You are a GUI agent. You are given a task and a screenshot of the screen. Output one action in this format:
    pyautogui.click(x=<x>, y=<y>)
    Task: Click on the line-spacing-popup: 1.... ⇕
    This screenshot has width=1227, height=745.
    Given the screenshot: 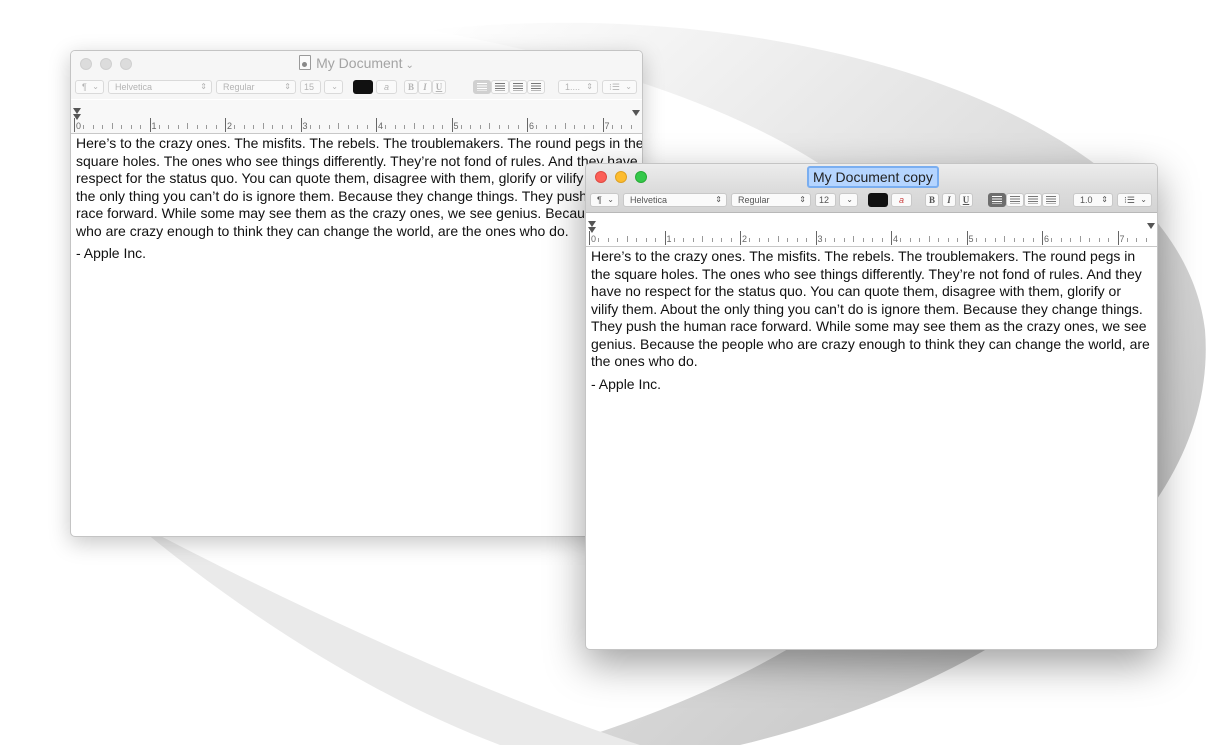 What is the action you would take?
    pyautogui.click(x=578, y=87)
    